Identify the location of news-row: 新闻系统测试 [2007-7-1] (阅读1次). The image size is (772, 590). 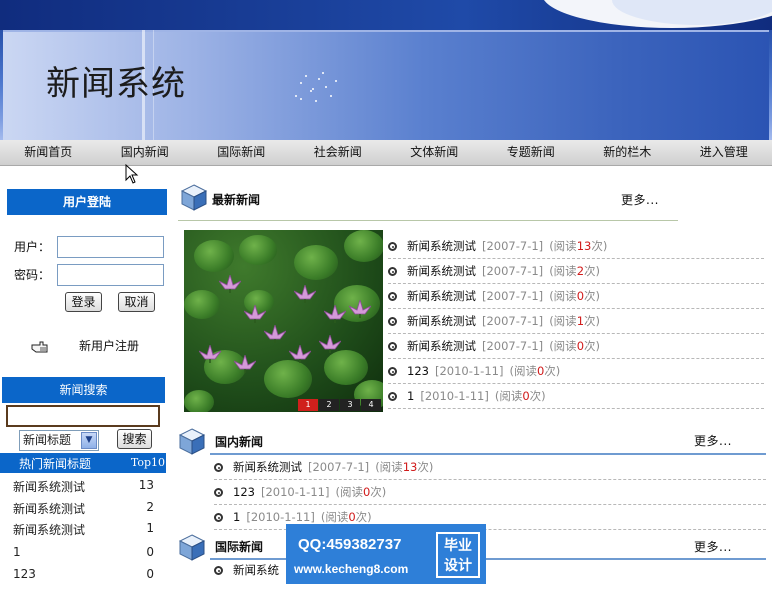
(576, 322).